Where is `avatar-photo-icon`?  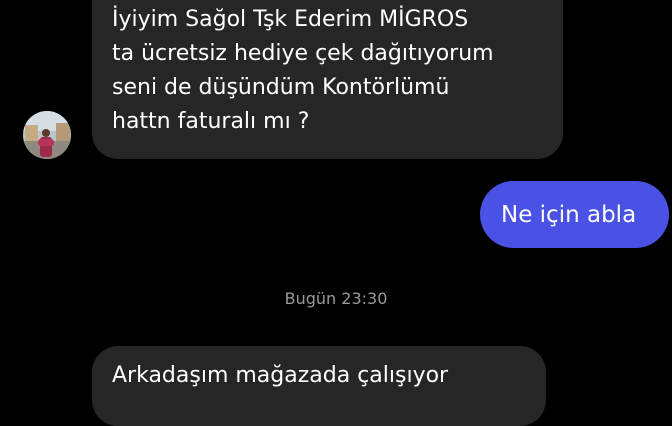
avatar-photo-icon is located at coordinates (47, 135).